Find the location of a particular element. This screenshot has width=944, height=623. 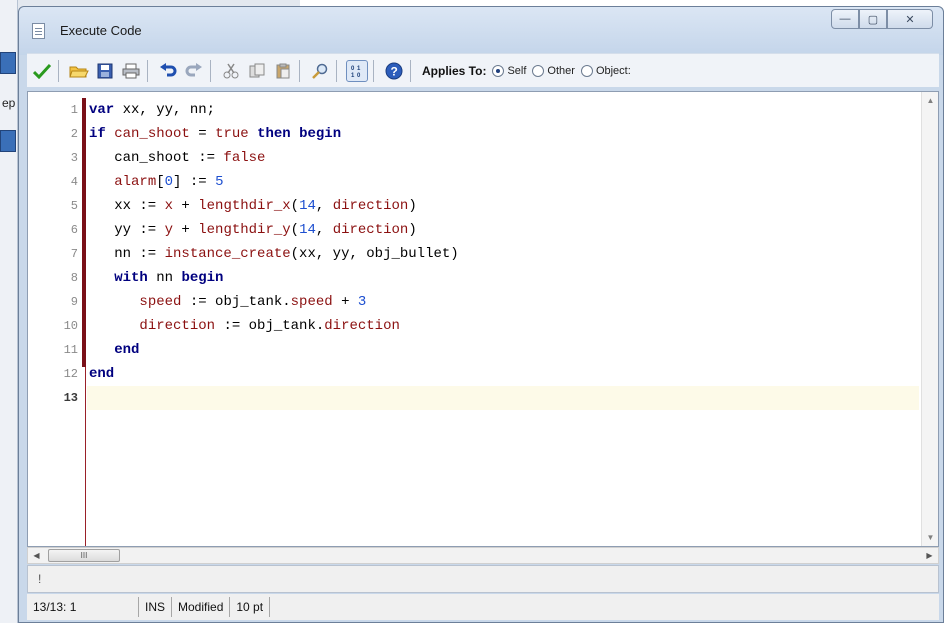

gutter-divider is located at coordinates (85, 456).